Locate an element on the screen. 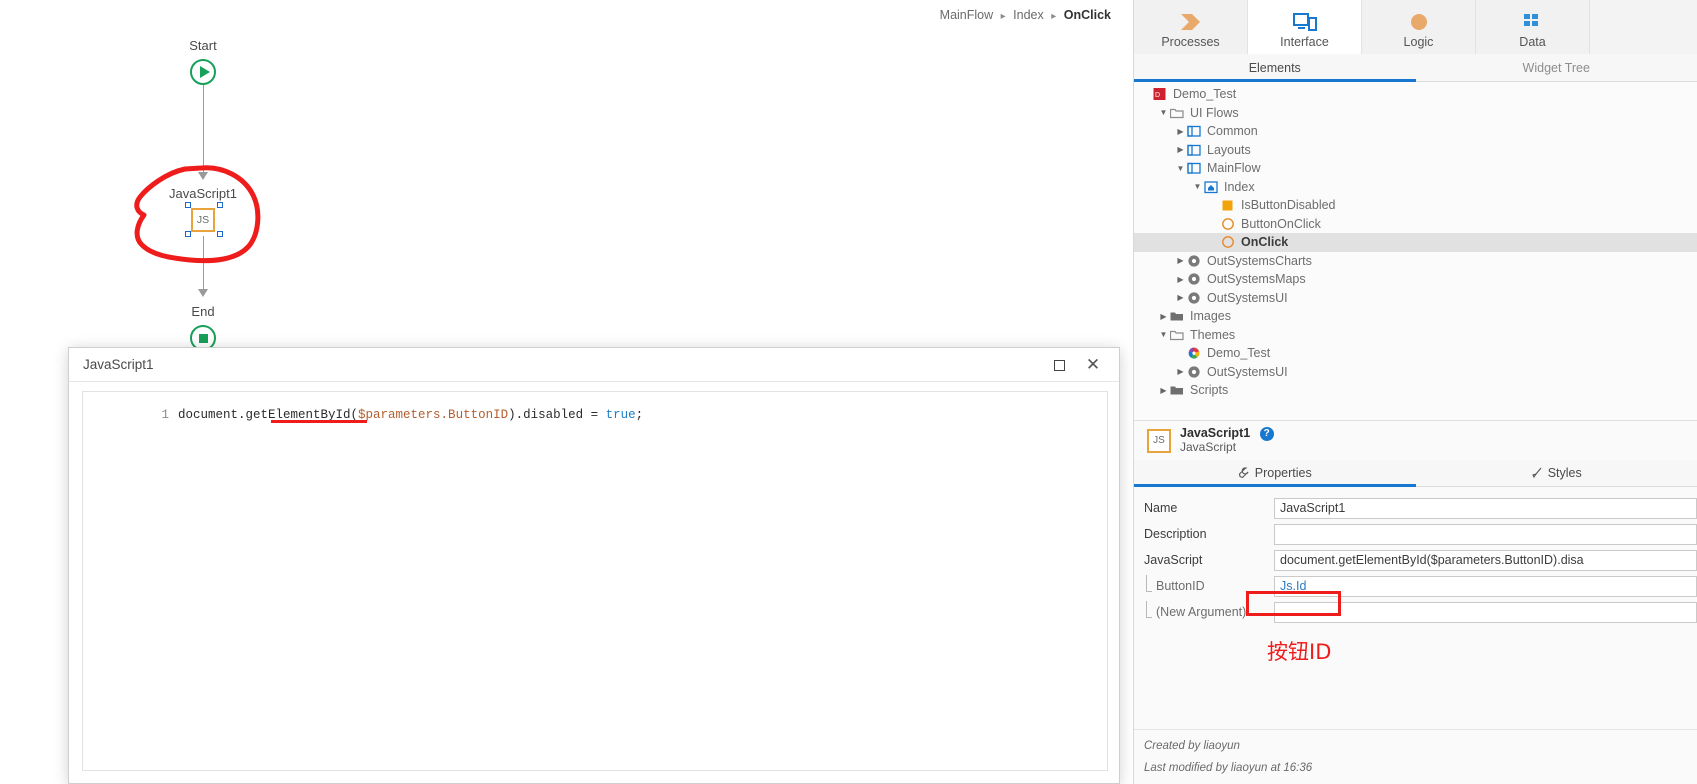 The width and height of the screenshot is (1697, 784). tree-item-isbuttondisabled: IsButtonDisabled is located at coordinates (1415, 205).